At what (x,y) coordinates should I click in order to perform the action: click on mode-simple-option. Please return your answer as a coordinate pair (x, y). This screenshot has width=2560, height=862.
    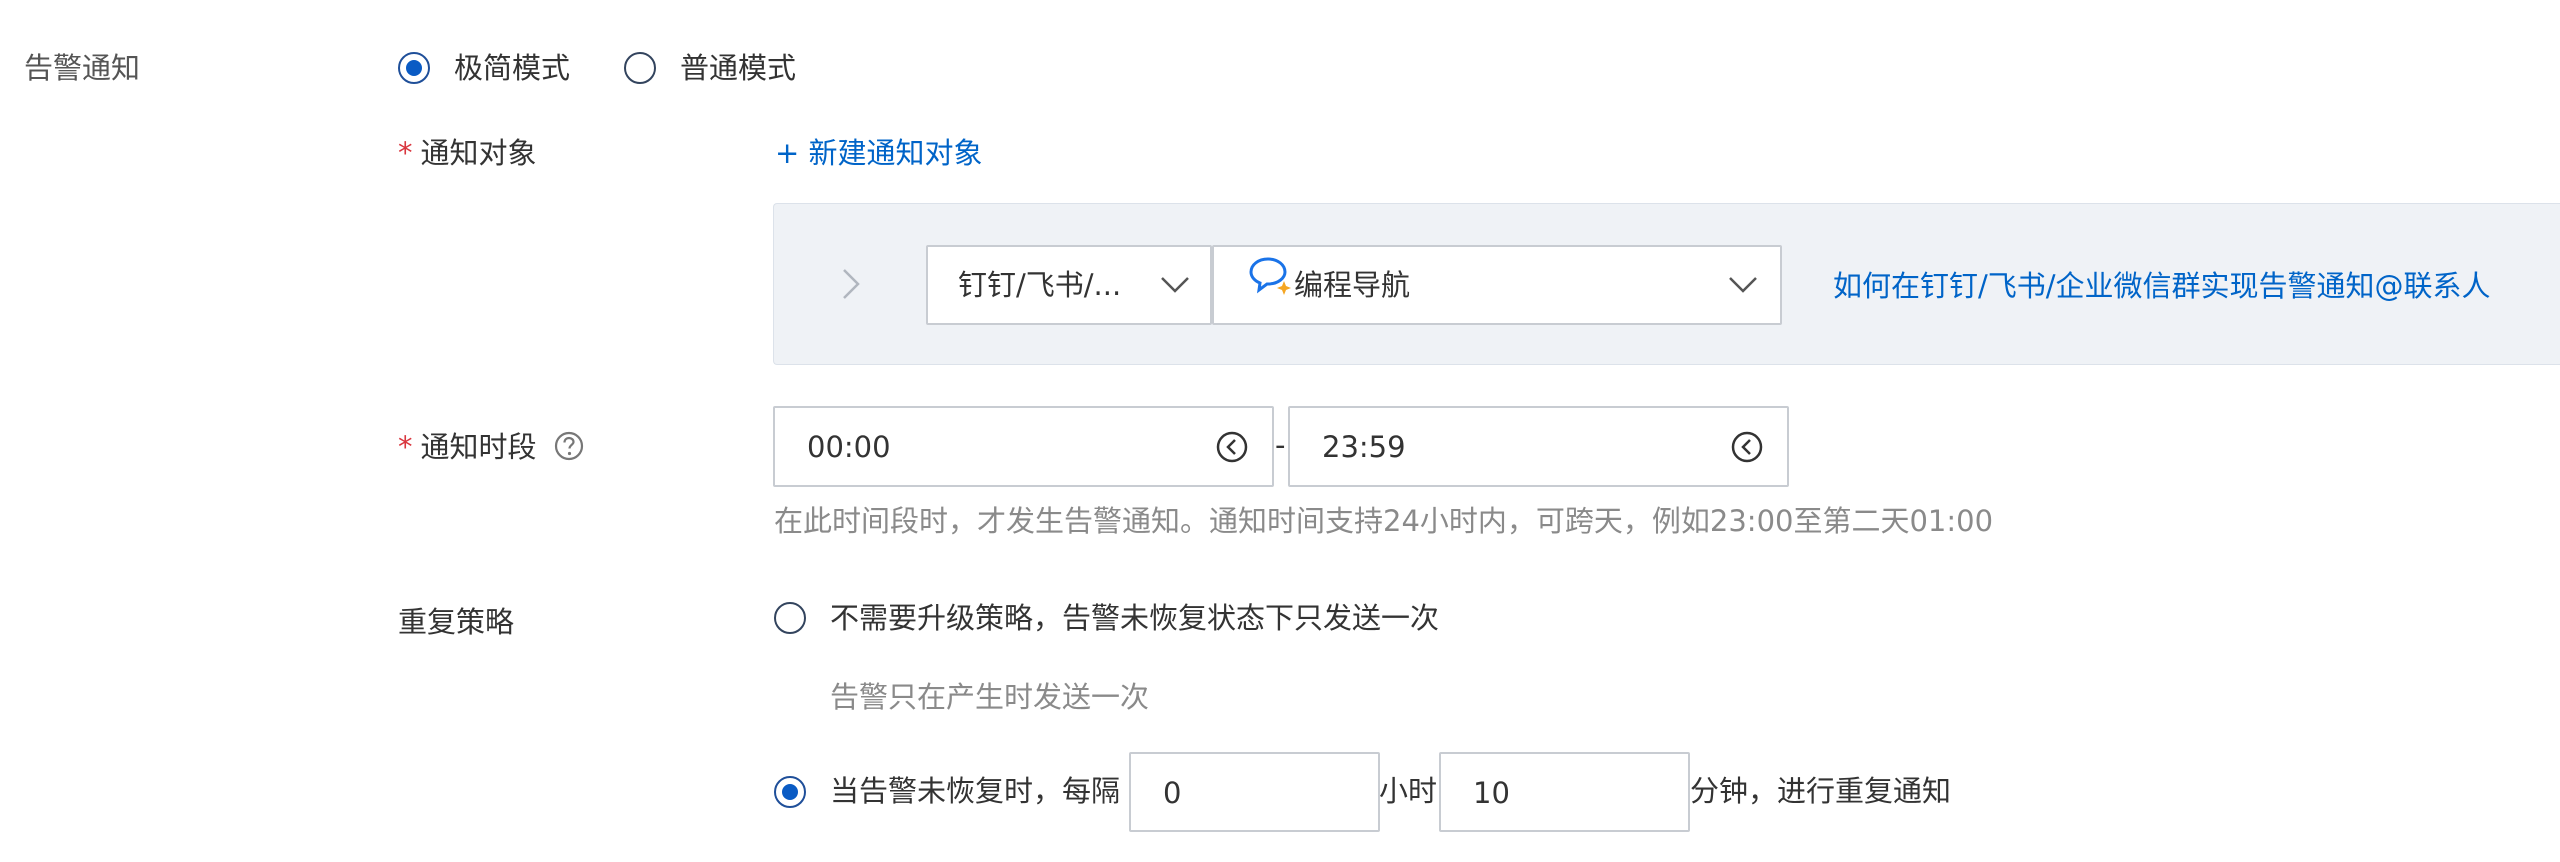
    Looking at the image, I should click on (414, 68).